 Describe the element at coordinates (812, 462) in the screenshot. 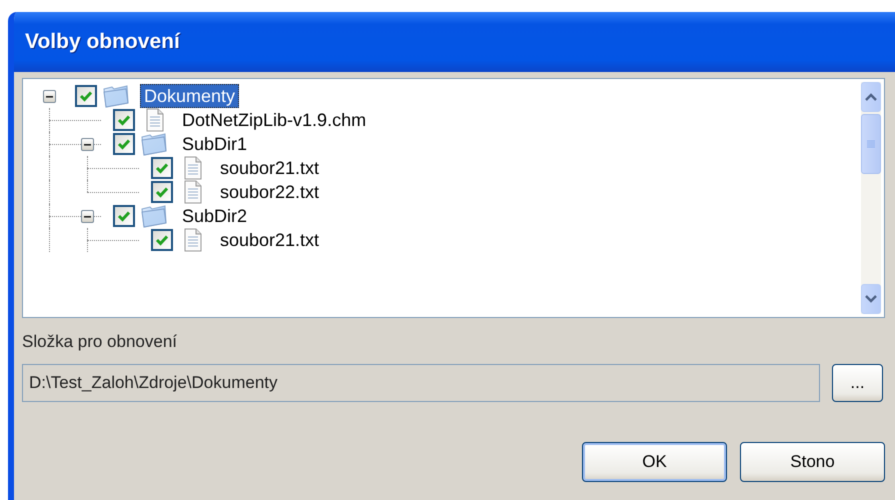

I see `cancel-button: Stono` at that location.